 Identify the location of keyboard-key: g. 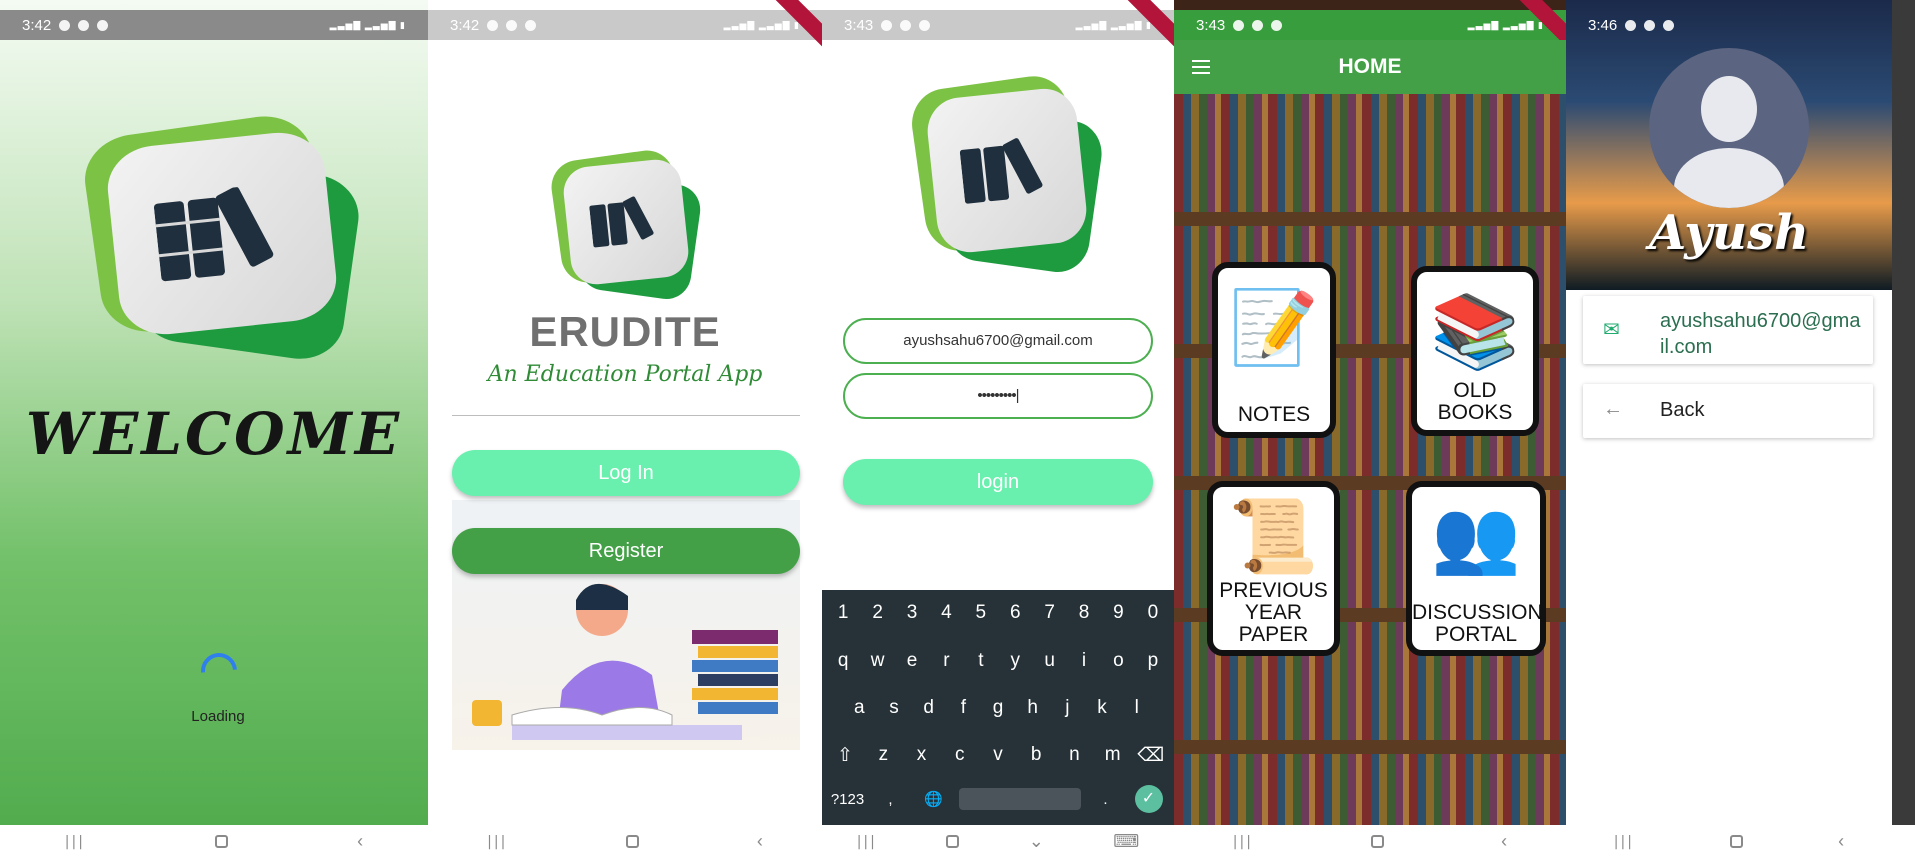
(998, 708).